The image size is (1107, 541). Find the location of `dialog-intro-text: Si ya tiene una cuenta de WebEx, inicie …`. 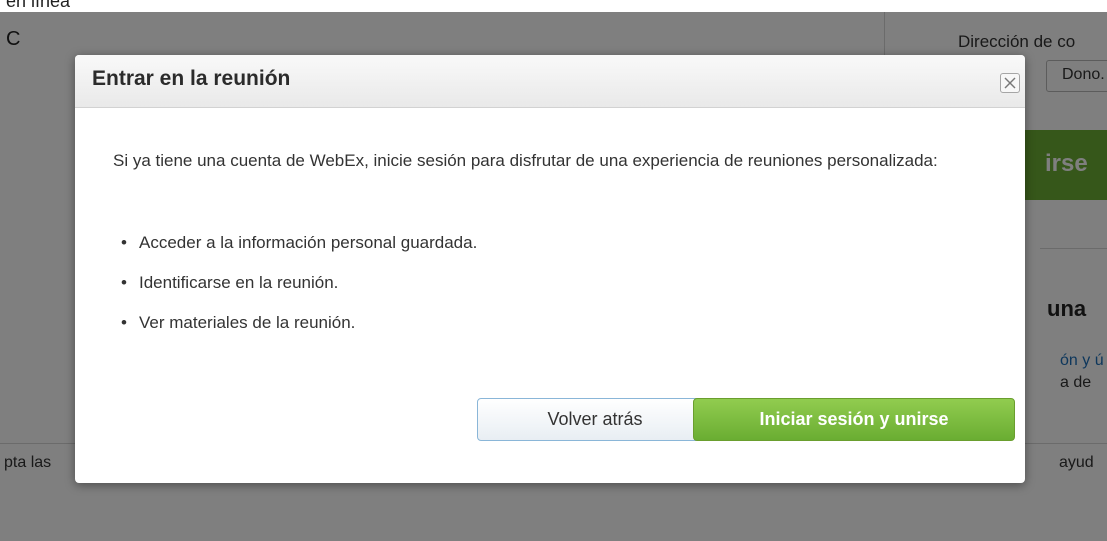

dialog-intro-text: Si ya tiene una cuenta de WebEx, inicie … is located at coordinates (525, 160).